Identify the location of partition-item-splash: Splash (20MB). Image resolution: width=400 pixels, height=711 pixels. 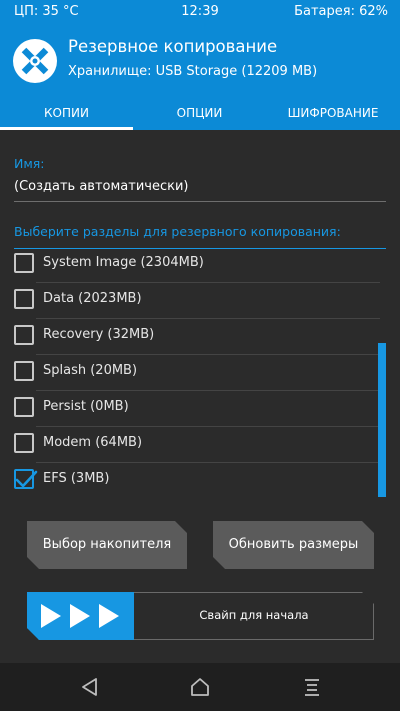
(190, 373).